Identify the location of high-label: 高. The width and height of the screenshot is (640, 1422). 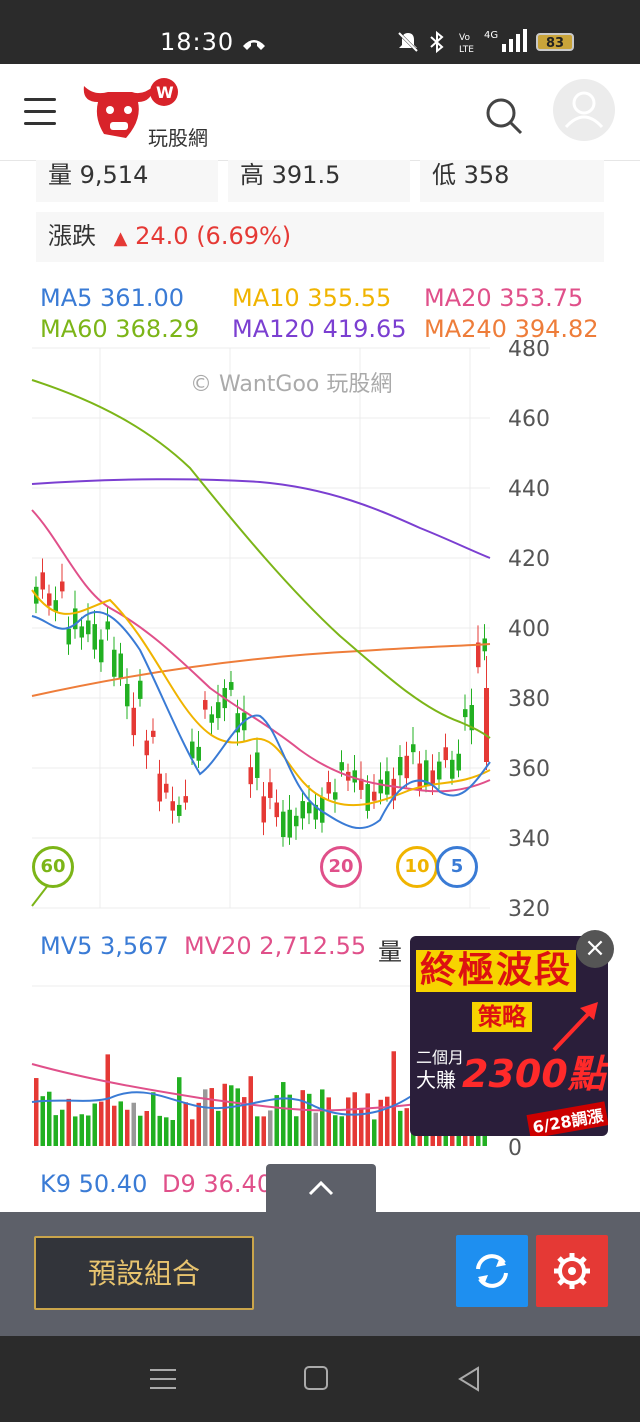
(252, 175).